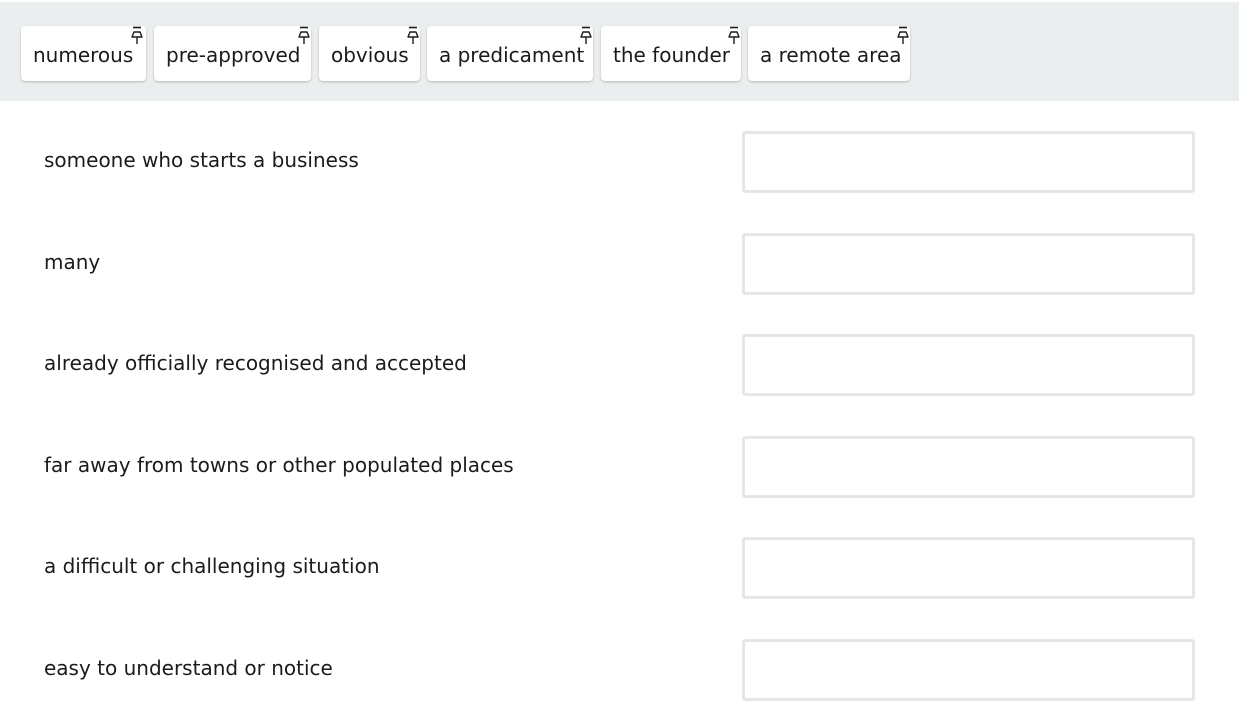 This screenshot has height=712, width=1239. I want to click on matching-row: a difficult or challenging situation, so click(619, 557).